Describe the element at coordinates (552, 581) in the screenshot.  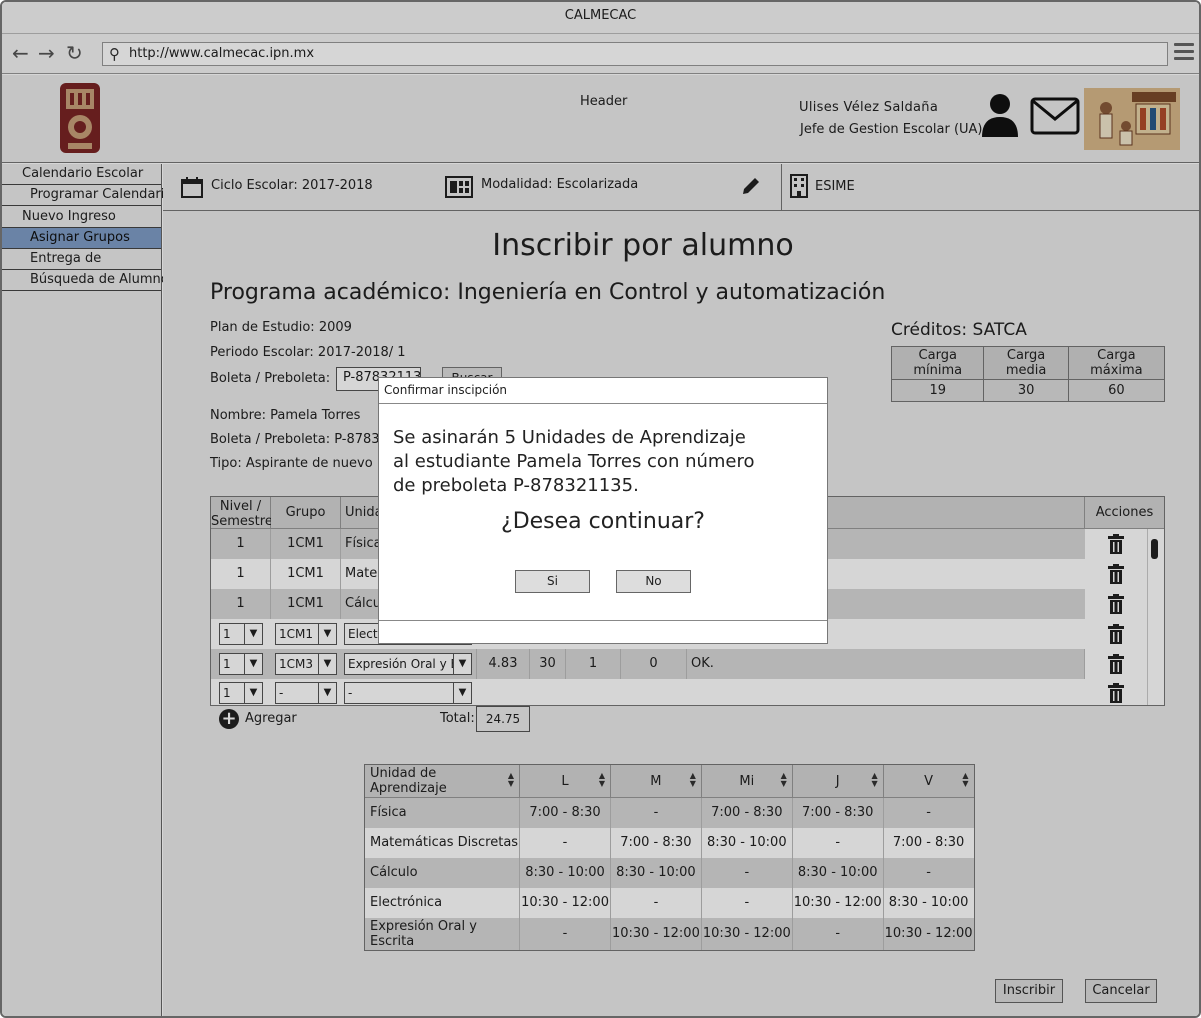
I see `yes-button: Si` at that location.